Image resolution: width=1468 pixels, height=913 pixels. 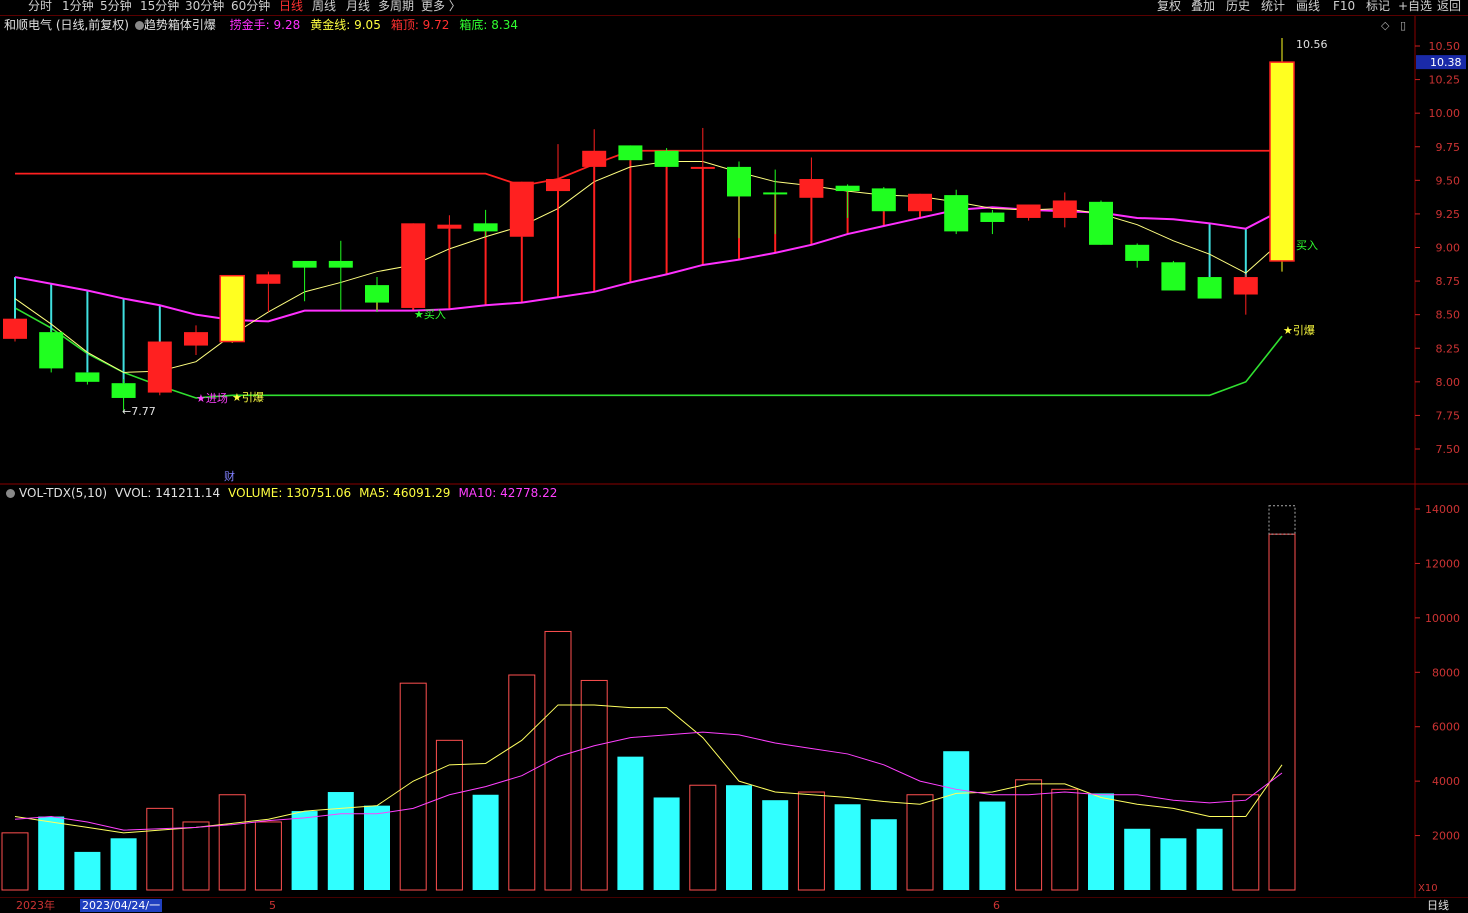 What do you see at coordinates (1282, 520) in the screenshot?
I see `volume-projection` at bounding box center [1282, 520].